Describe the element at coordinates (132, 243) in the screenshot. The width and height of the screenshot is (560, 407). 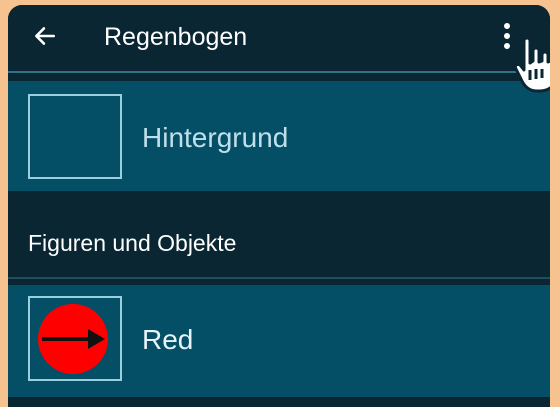
I see `section-title: Figuren und Objekte` at that location.